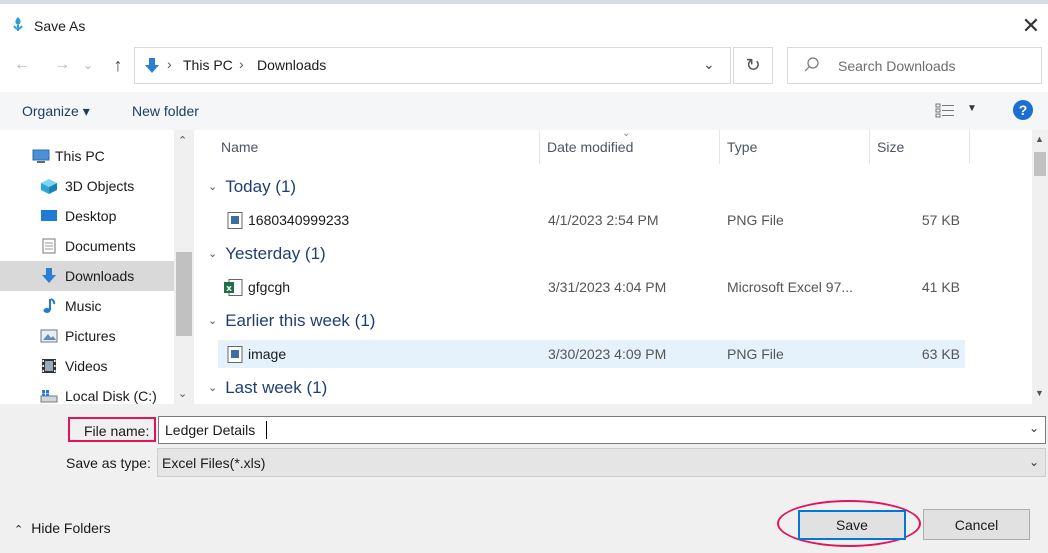 This screenshot has width=1048, height=553. What do you see at coordinates (49, 275) in the screenshot?
I see `download-icon` at bounding box center [49, 275].